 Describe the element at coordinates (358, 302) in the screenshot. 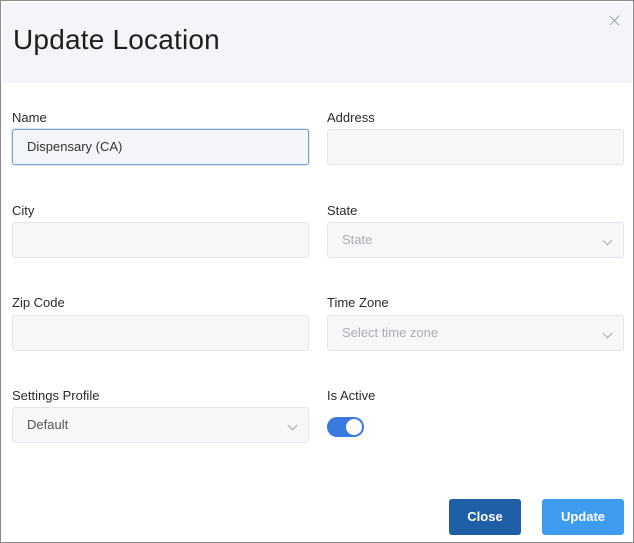

I see `time-zone-label: Time Zone` at that location.